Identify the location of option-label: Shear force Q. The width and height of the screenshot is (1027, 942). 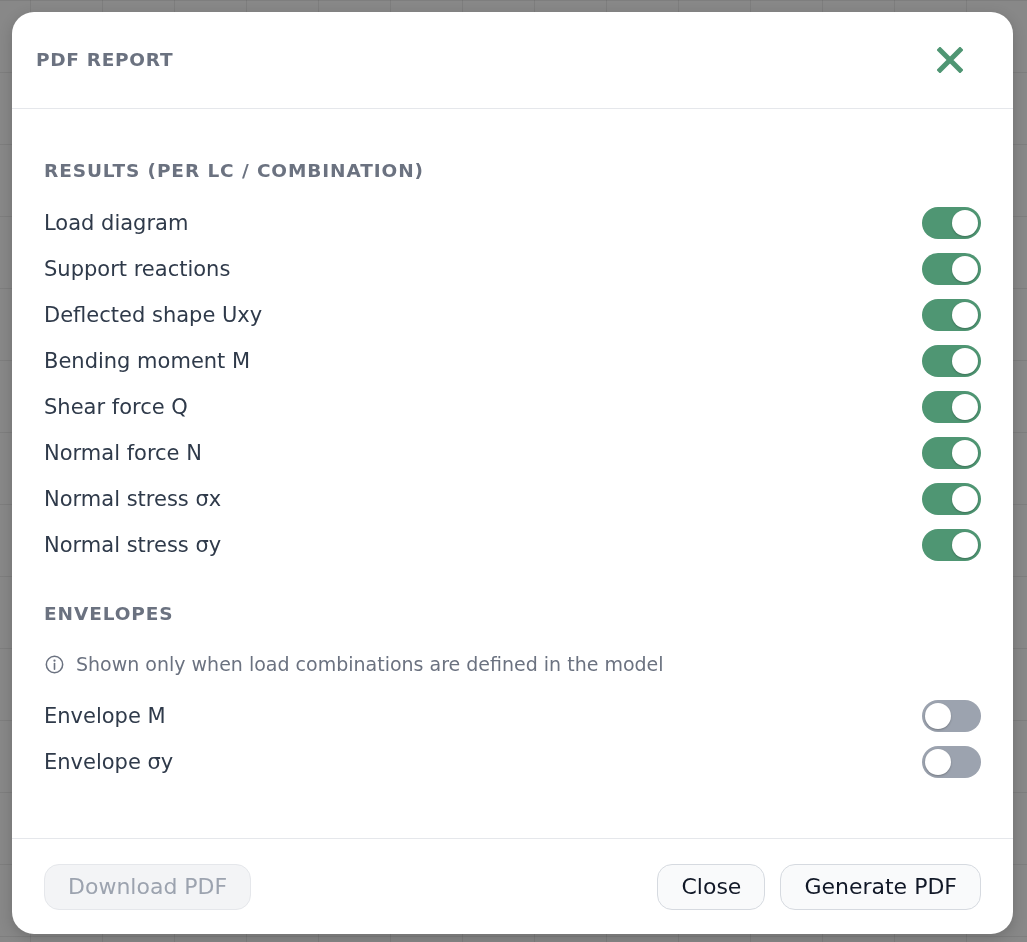
(116, 407).